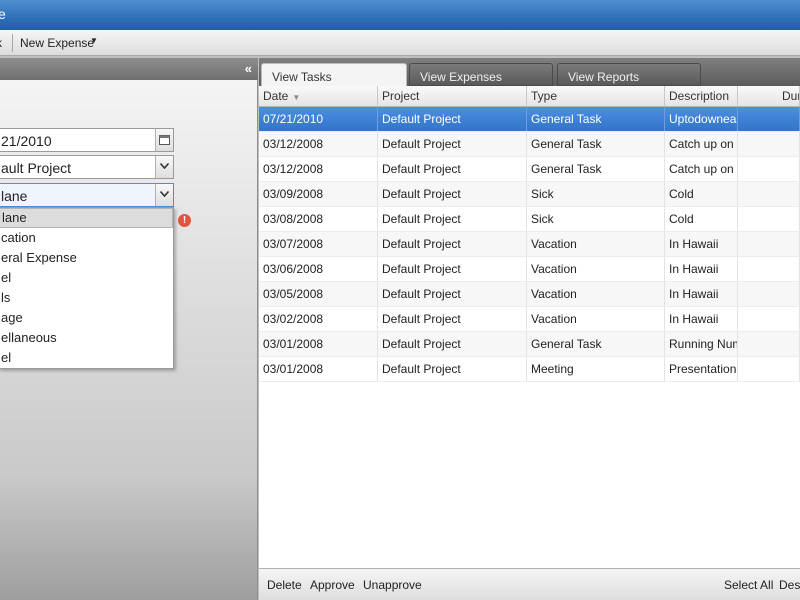  What do you see at coordinates (12, 43) in the screenshot?
I see `toolbar-separator` at bounding box center [12, 43].